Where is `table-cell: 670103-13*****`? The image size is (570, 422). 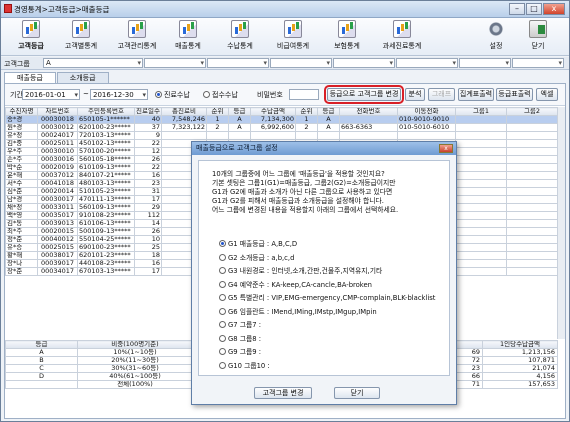 table-cell: 670103-13***** is located at coordinates (106, 271).